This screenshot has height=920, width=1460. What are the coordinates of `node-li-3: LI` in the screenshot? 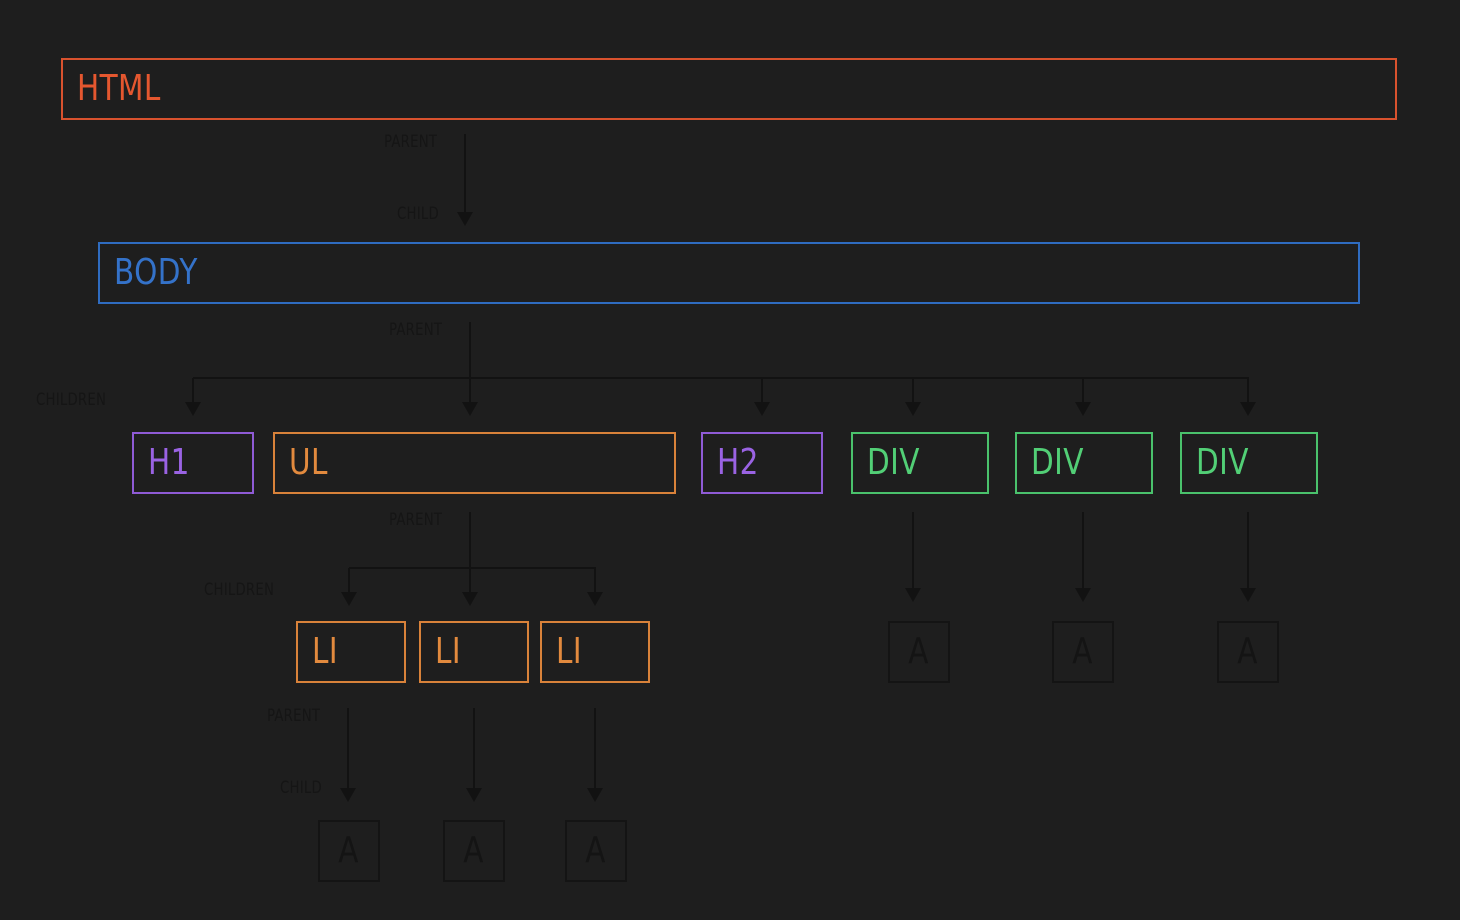 It's located at (595, 652).